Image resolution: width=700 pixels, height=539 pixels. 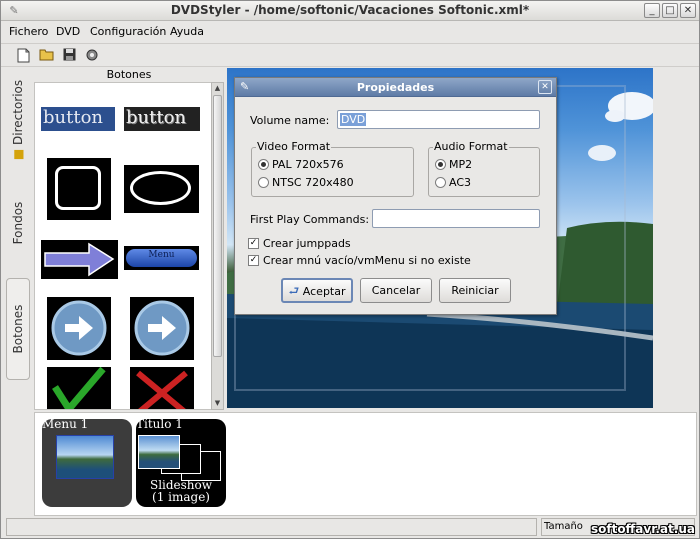 I want to click on folder-icon: ■, so click(x=18, y=154).